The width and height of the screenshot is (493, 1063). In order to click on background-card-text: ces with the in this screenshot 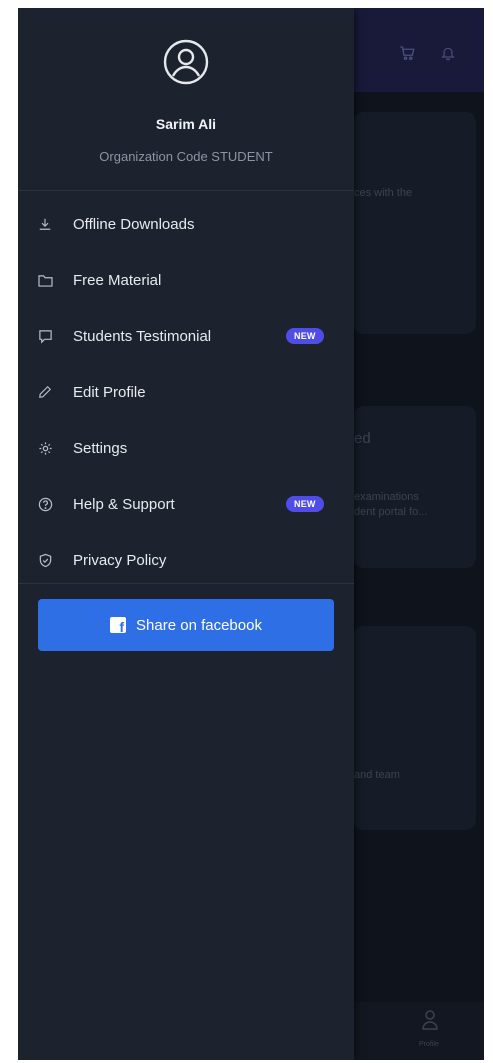, I will do `click(383, 193)`.